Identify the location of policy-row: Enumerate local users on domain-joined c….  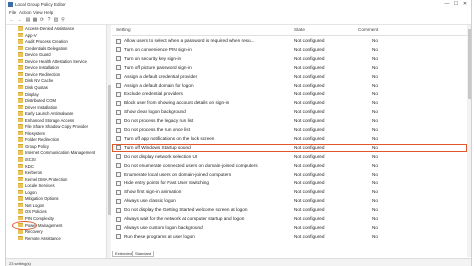
(289, 175).